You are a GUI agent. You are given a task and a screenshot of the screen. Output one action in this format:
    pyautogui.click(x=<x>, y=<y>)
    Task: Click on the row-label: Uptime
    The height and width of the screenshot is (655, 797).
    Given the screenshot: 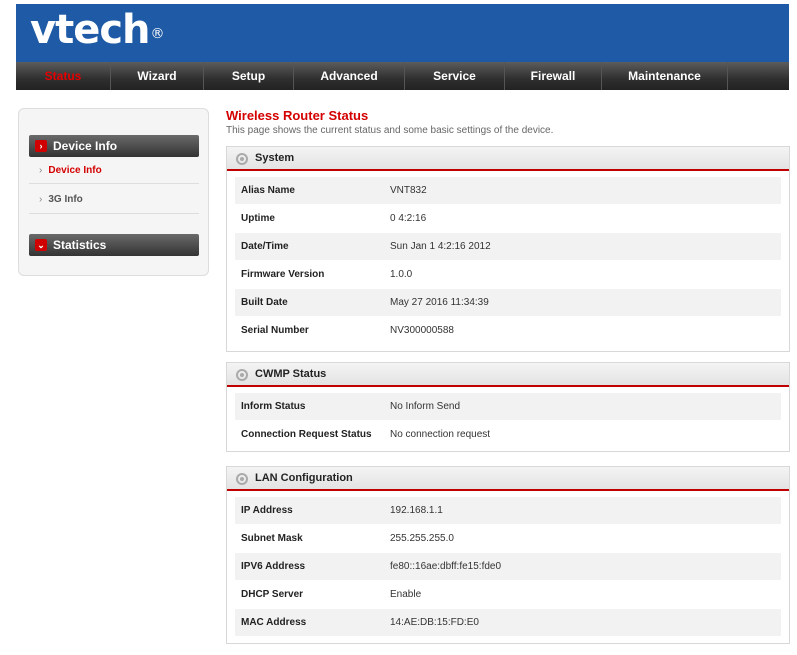 What is the action you would take?
    pyautogui.click(x=258, y=218)
    